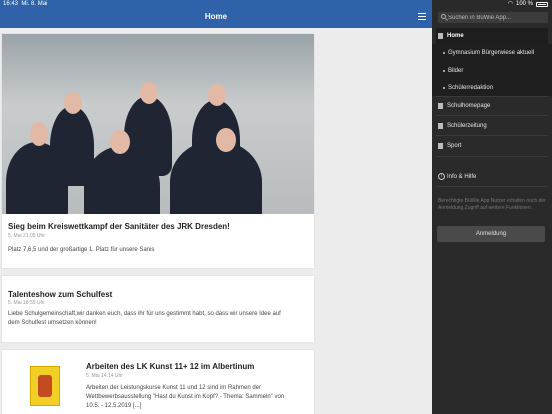 This screenshot has width=552, height=414. Describe the element at coordinates (60, 294) in the screenshot. I see `post-title: Talenteshow zum Schulfest` at that location.